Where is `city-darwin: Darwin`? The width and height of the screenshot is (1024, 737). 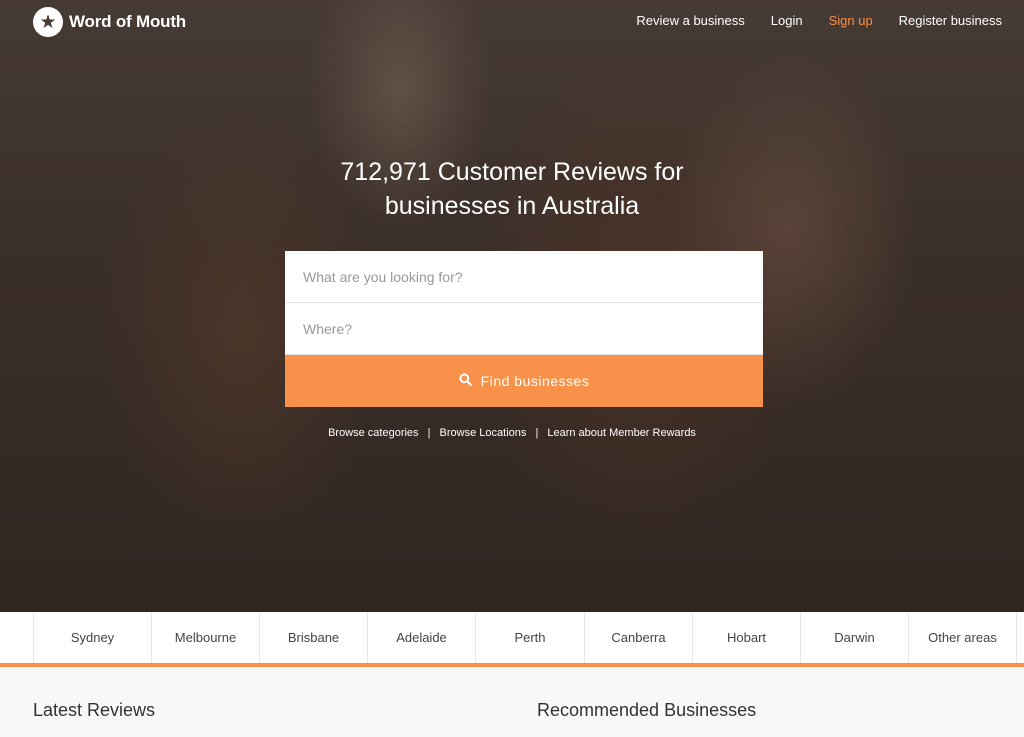
city-darwin: Darwin is located at coordinates (854, 637).